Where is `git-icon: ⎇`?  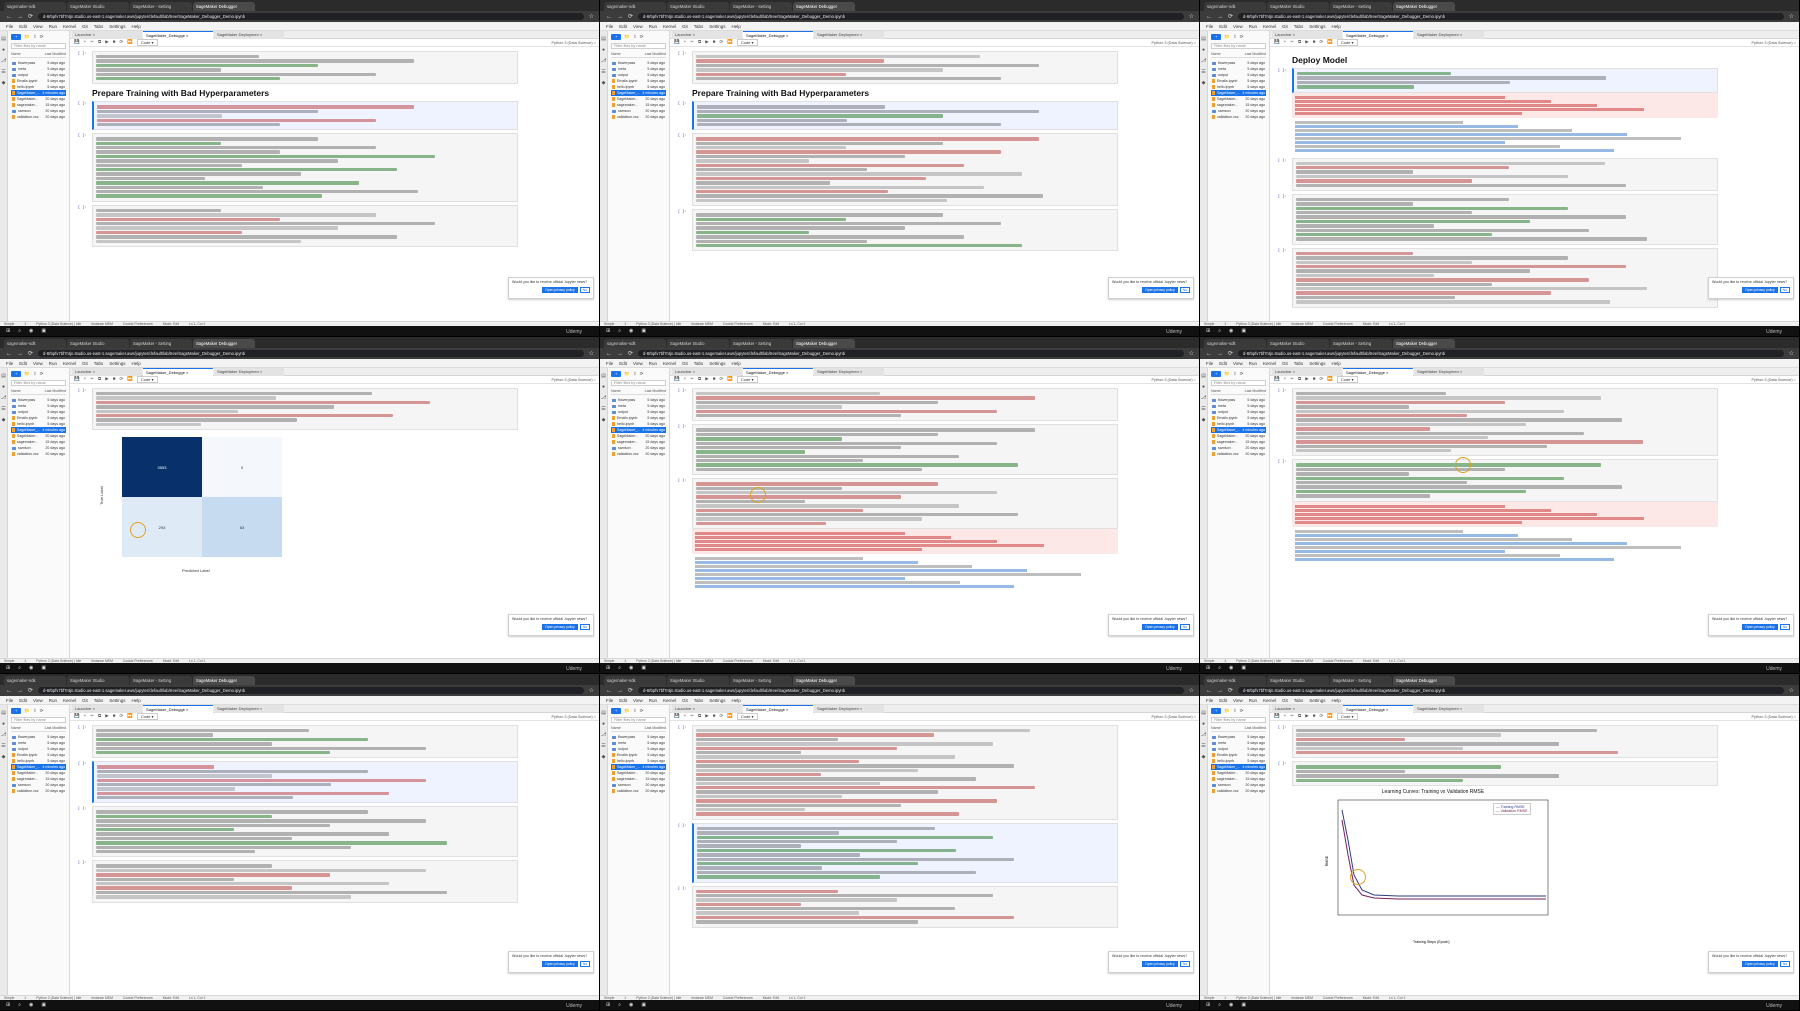
git-icon: ⎇ is located at coordinates (1204, 61).